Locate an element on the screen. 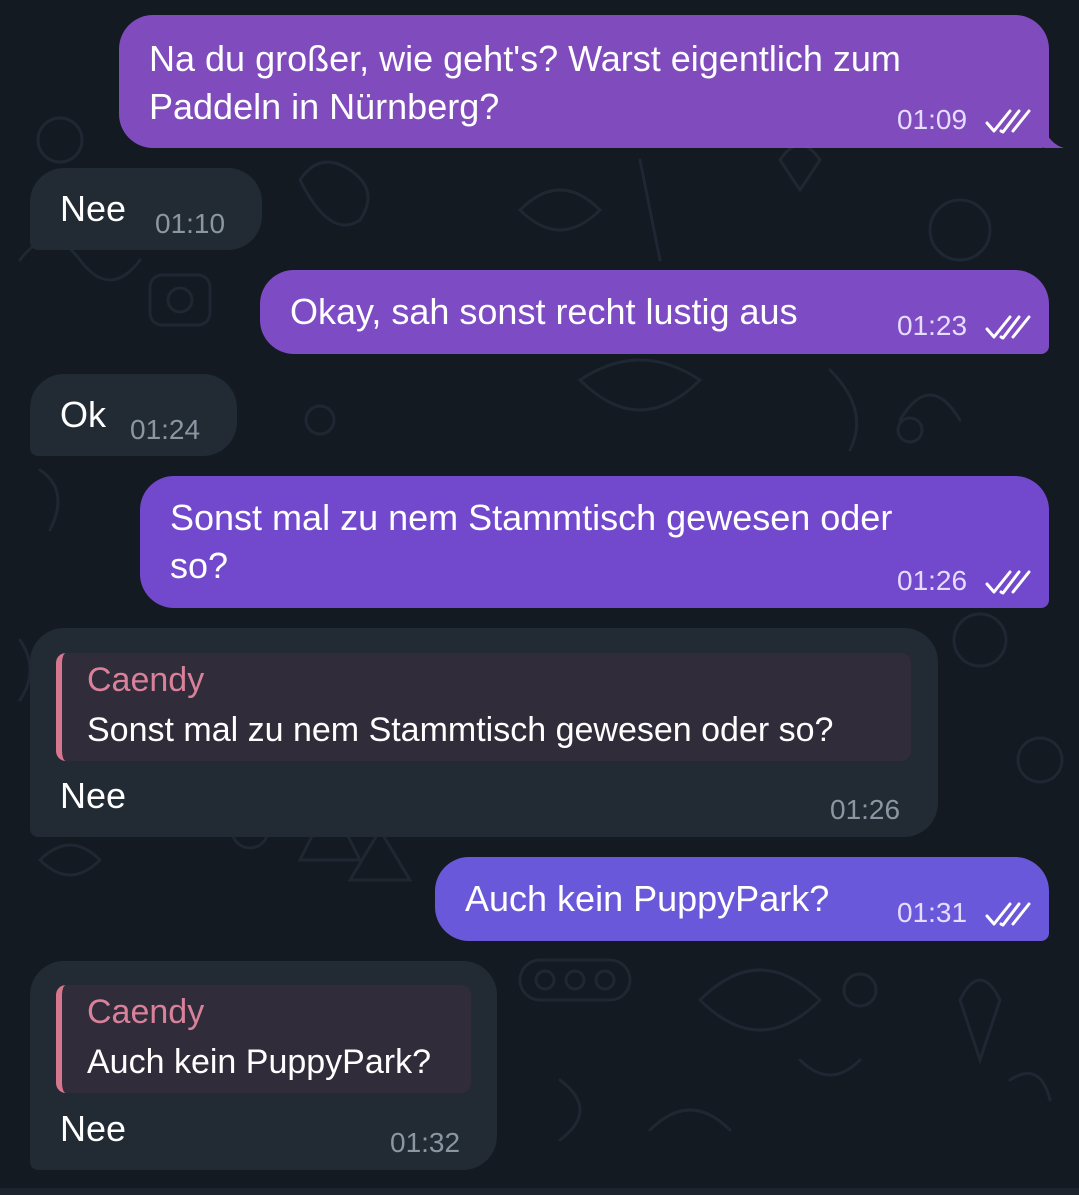 The width and height of the screenshot is (1079, 1195). message-time: 01:24 is located at coordinates (165, 429).